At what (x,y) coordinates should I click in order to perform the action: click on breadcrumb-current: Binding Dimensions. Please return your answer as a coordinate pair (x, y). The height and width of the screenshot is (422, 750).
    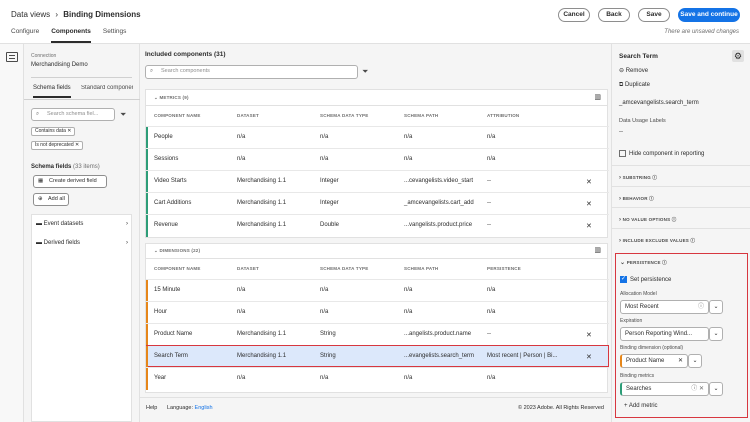
    Looking at the image, I should click on (102, 14).